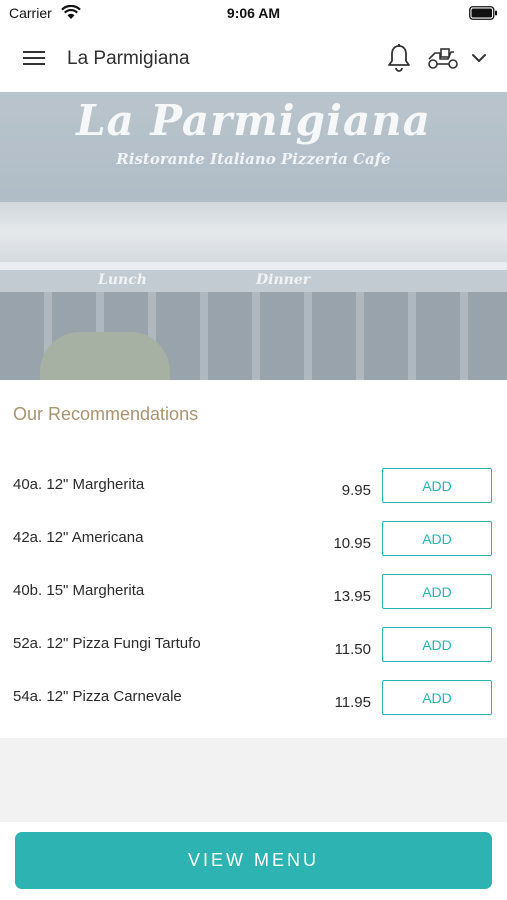 This screenshot has height=900, width=507. Describe the element at coordinates (443, 58) in the screenshot. I see `delivery-scooter-icon` at that location.